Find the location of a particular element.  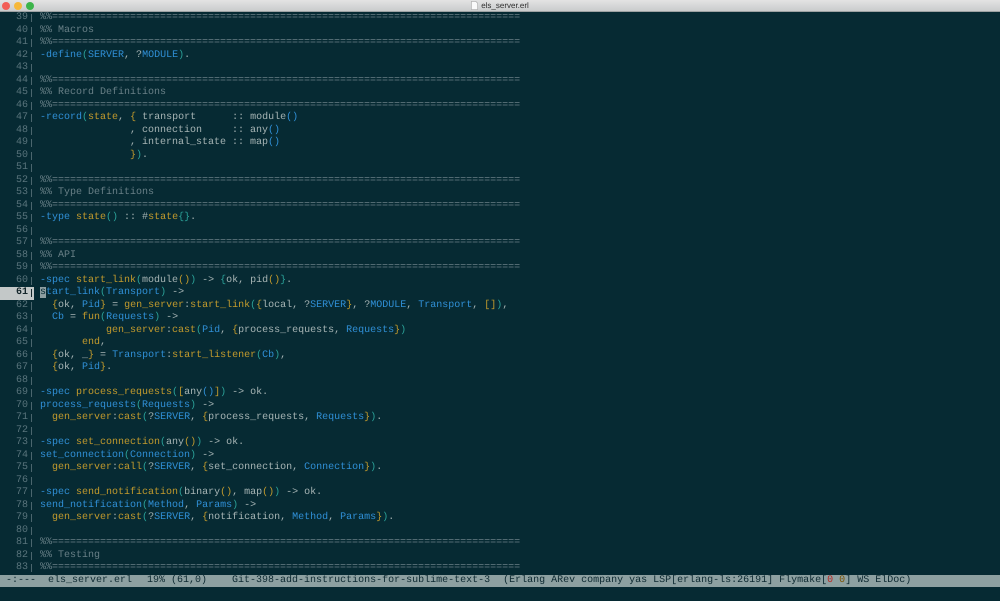

code-line: gen_server:cast(?SERVER, {process_requests, Requests}). is located at coordinates (217, 418).